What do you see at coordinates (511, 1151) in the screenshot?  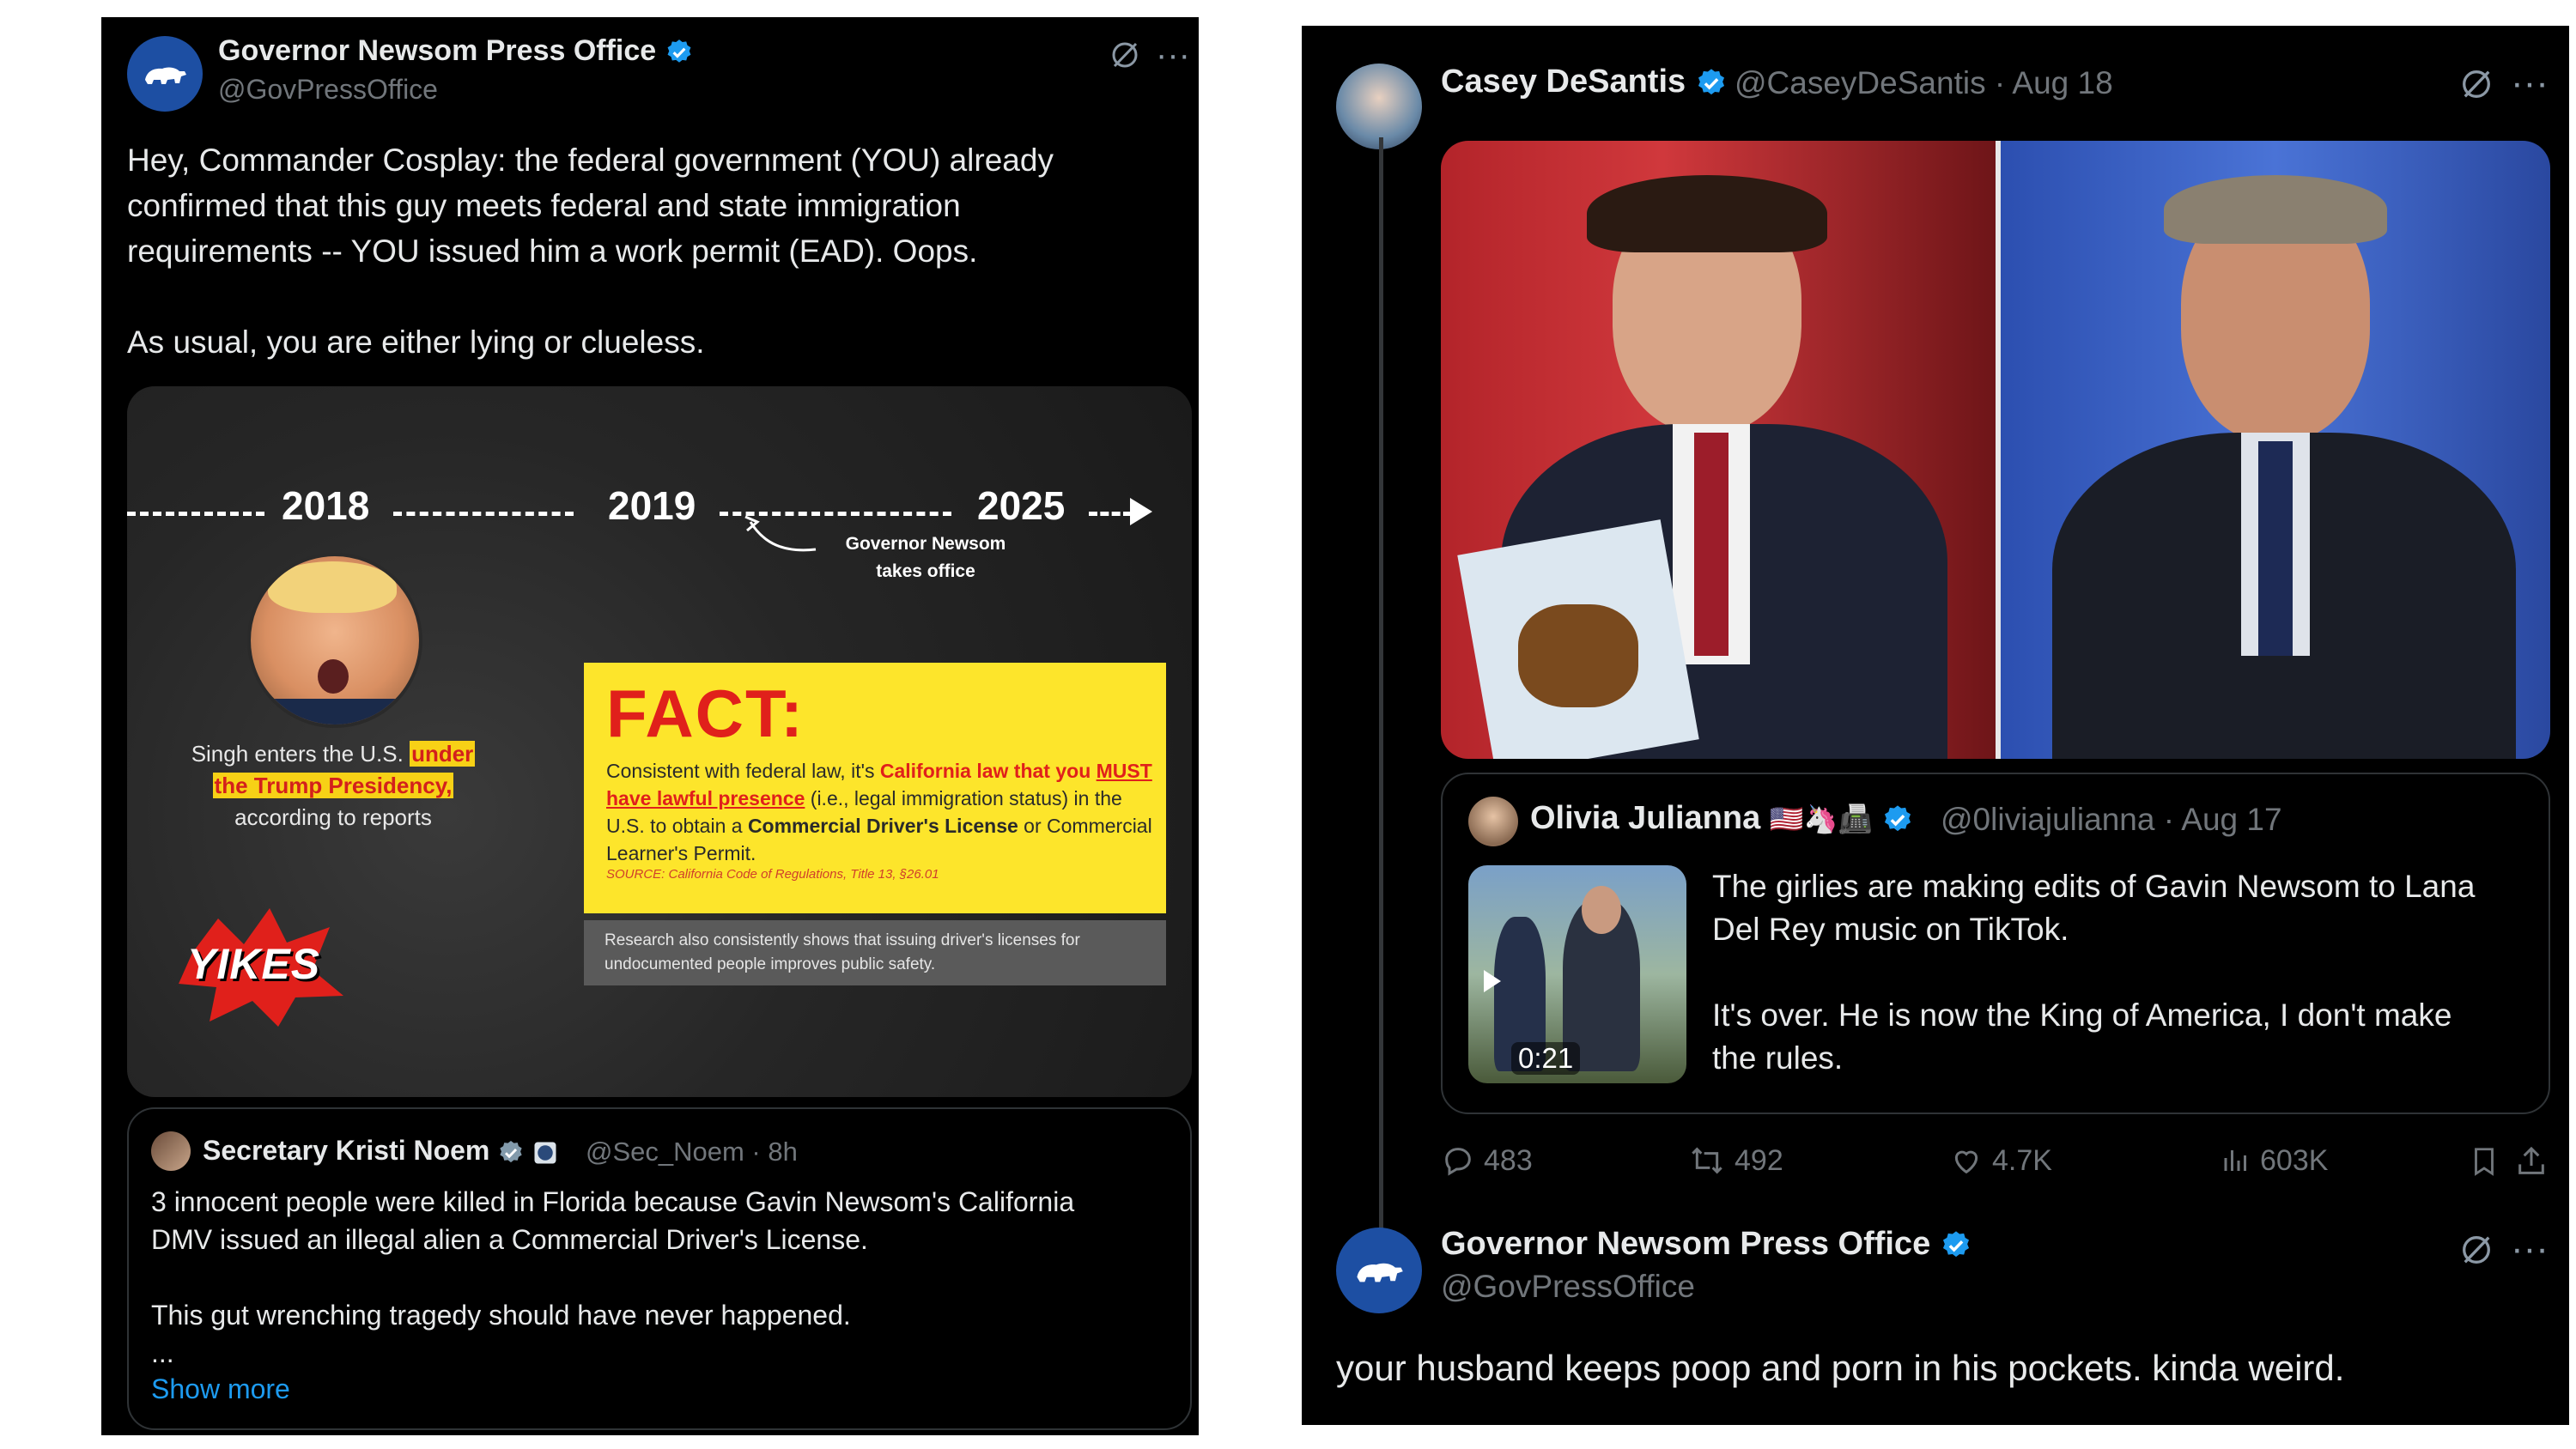 I see `verified-gray-icon` at bounding box center [511, 1151].